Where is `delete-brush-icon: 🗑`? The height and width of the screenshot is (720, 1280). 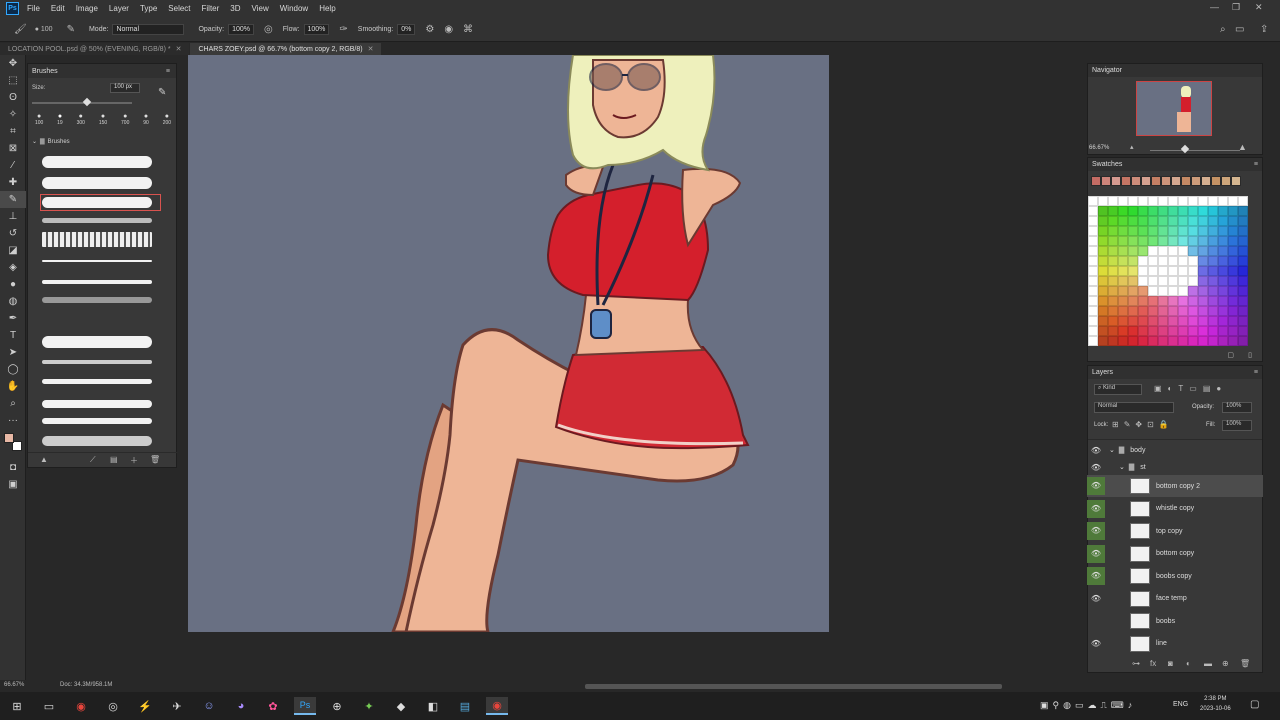
delete-brush-icon: 🗑 is located at coordinates (155, 459).